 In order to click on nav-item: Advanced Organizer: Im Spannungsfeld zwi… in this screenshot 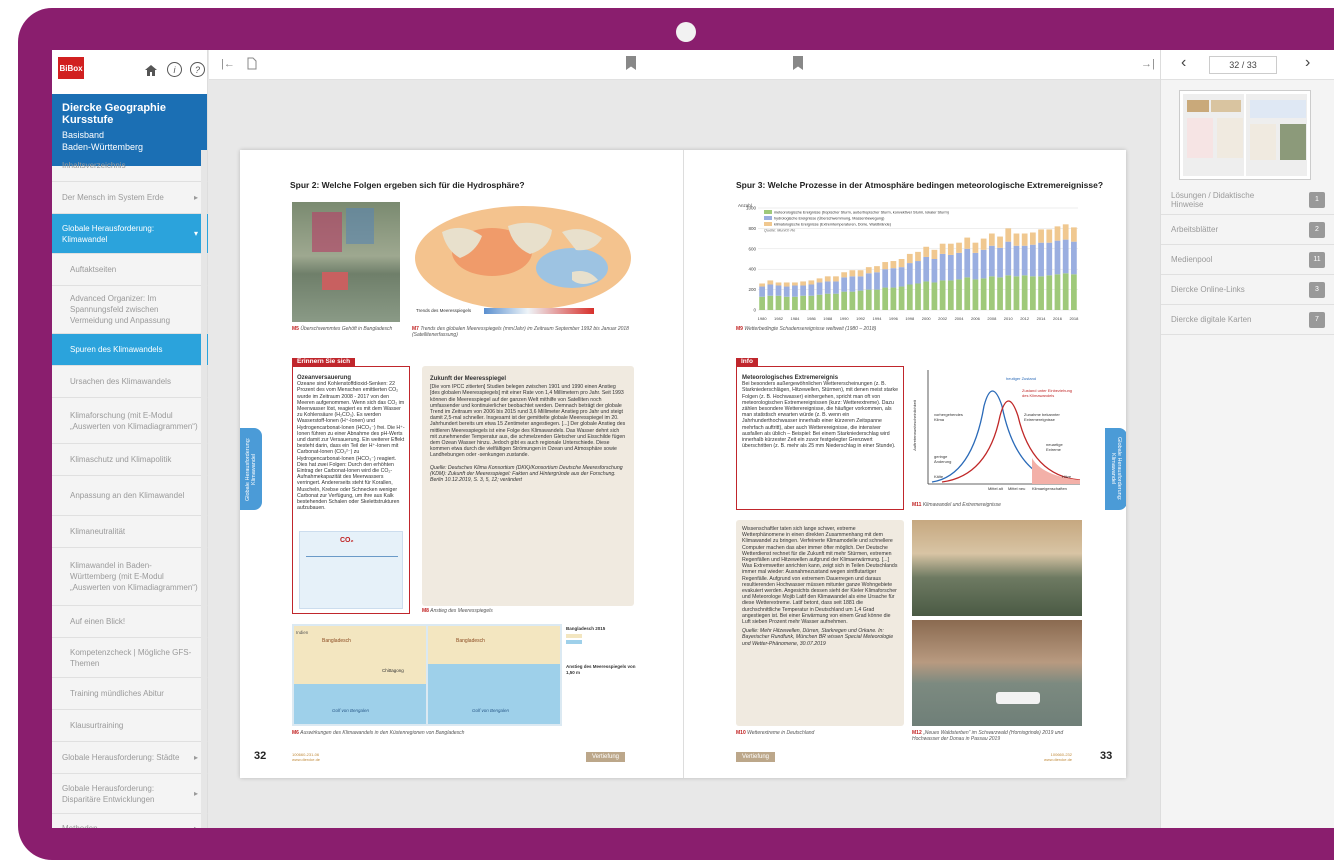, I will do `click(130, 310)`.